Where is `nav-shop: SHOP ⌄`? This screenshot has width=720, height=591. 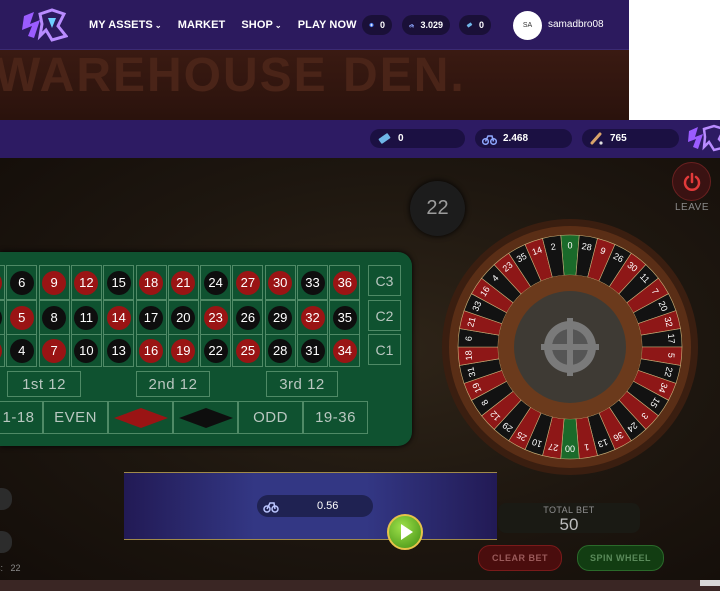 nav-shop: SHOP ⌄ is located at coordinates (261, 25).